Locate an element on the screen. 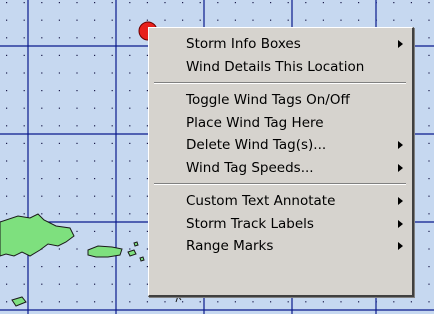  menu-item-storm-track-labels: Storm Track Labels is located at coordinates (280, 224).